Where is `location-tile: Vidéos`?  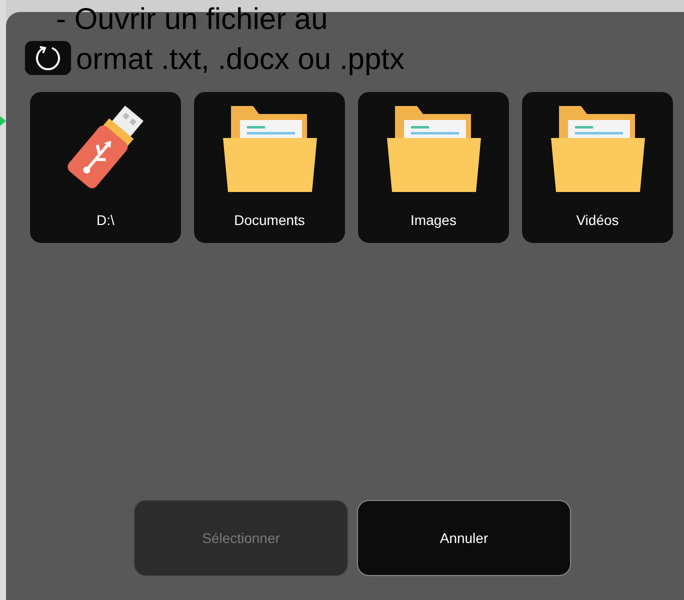 location-tile: Vidéos is located at coordinates (597, 167).